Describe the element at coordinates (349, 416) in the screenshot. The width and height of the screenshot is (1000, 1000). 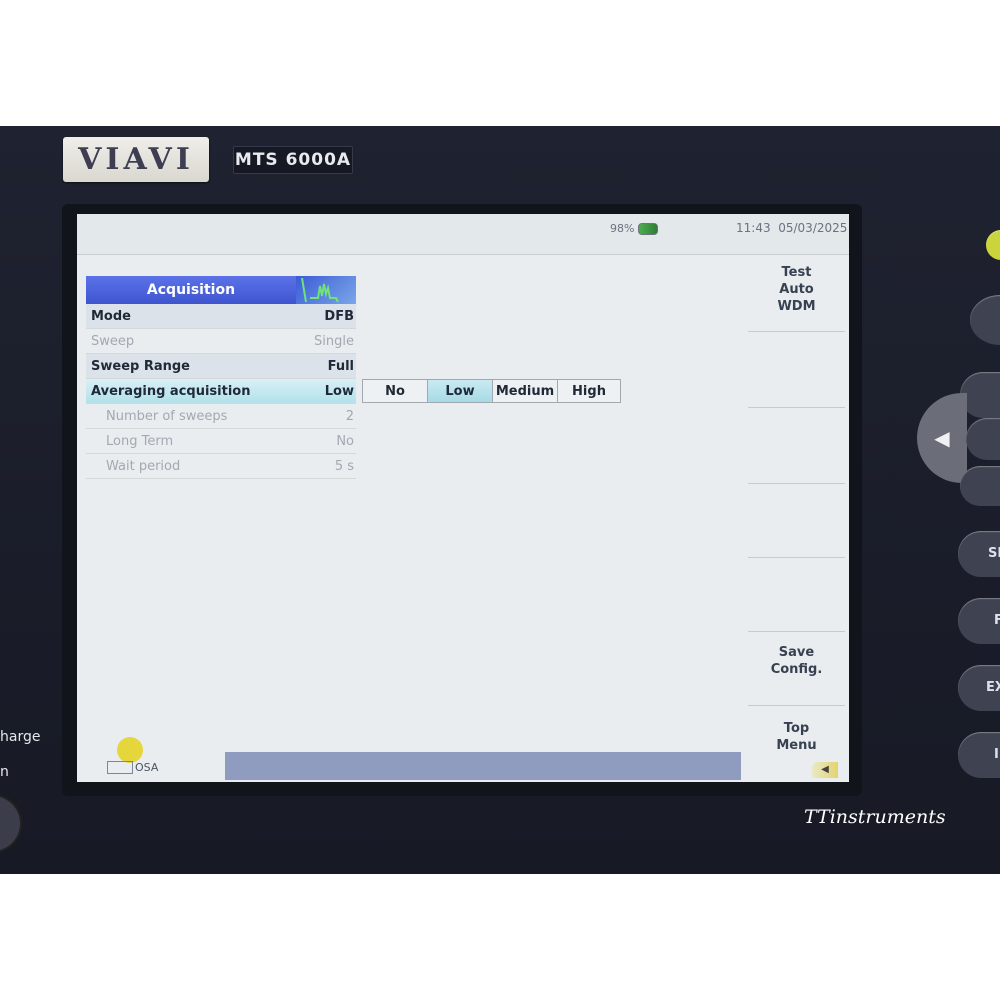
I see `setting-value: 2` at that location.